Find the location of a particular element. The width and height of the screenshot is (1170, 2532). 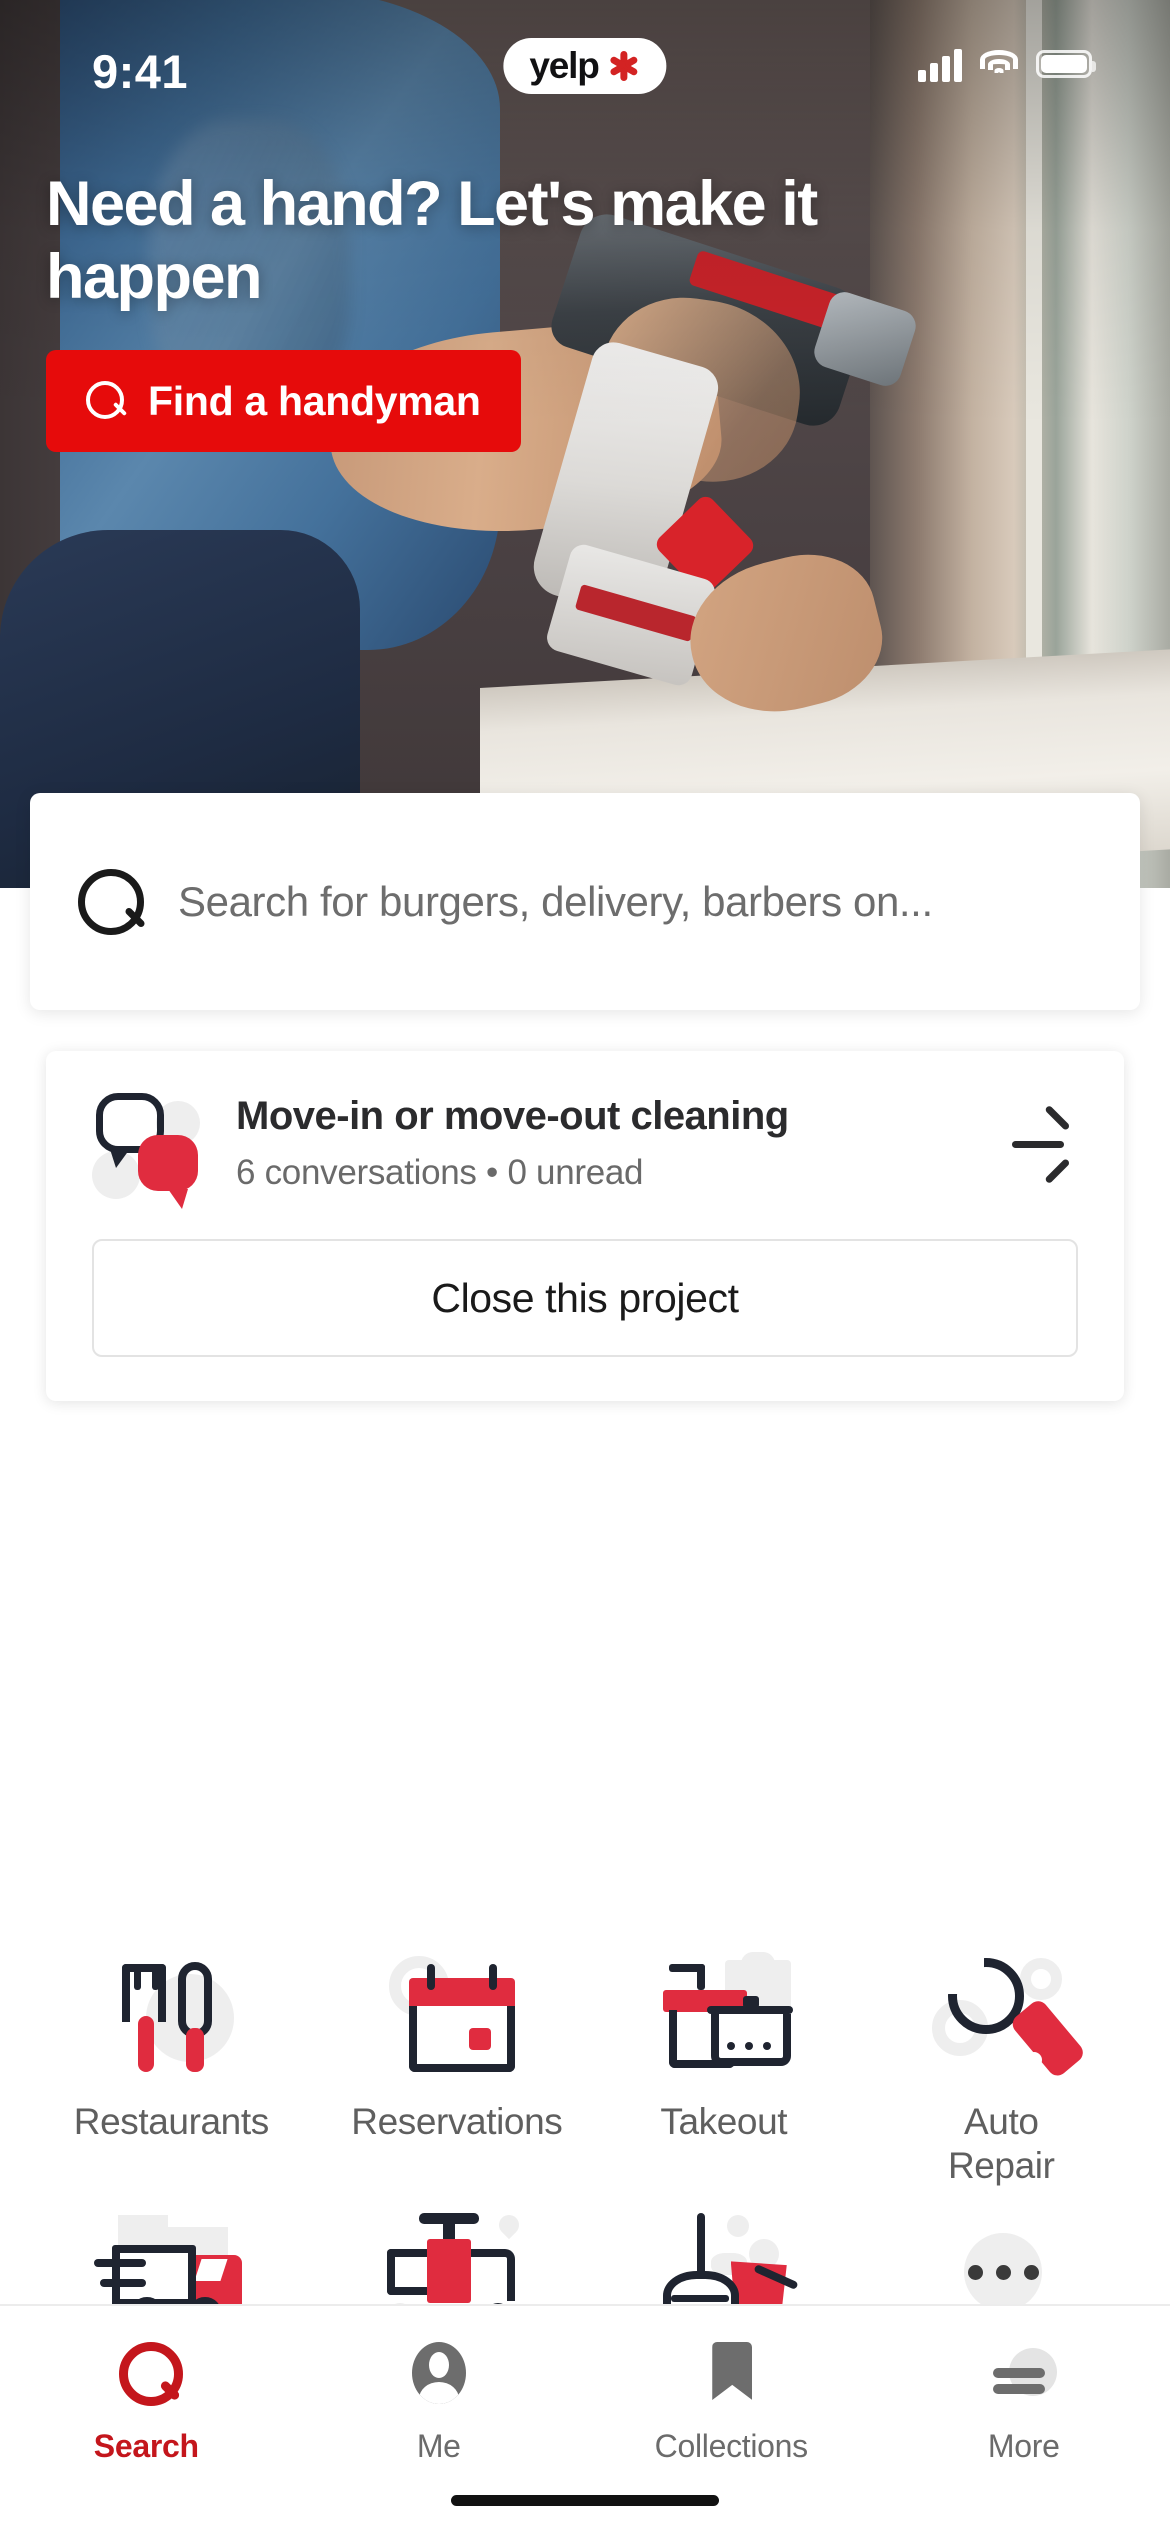

person-icon is located at coordinates (439, 2375).